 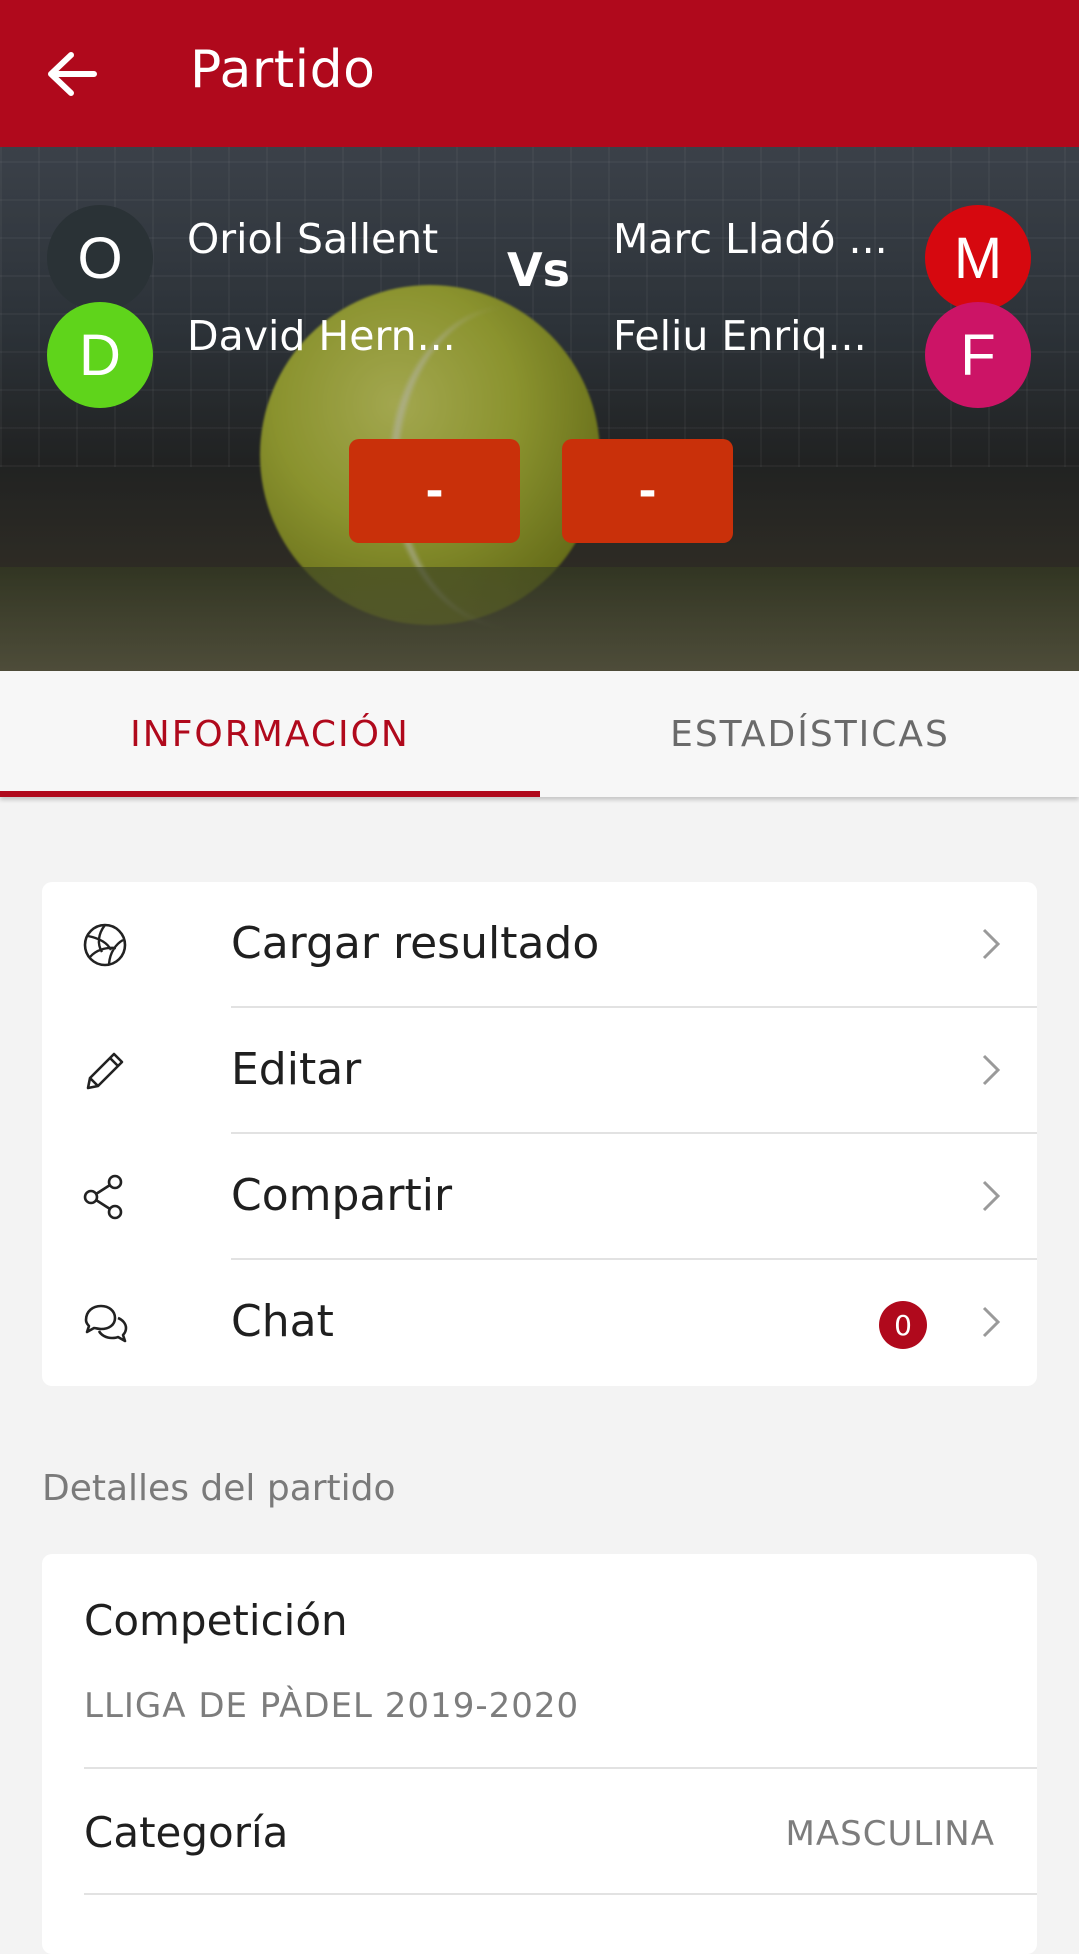 What do you see at coordinates (296, 1069) in the screenshot?
I see `action-label: Editar` at bounding box center [296, 1069].